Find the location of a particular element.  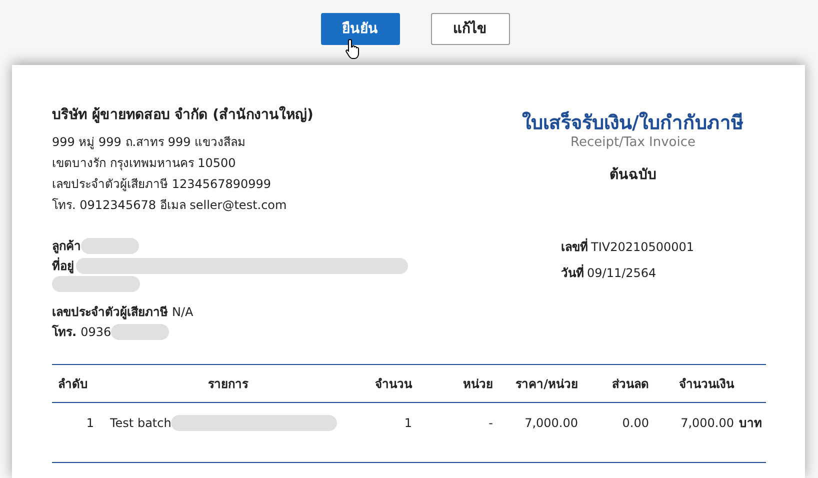

column-header: หน่วย is located at coordinates (452, 383).